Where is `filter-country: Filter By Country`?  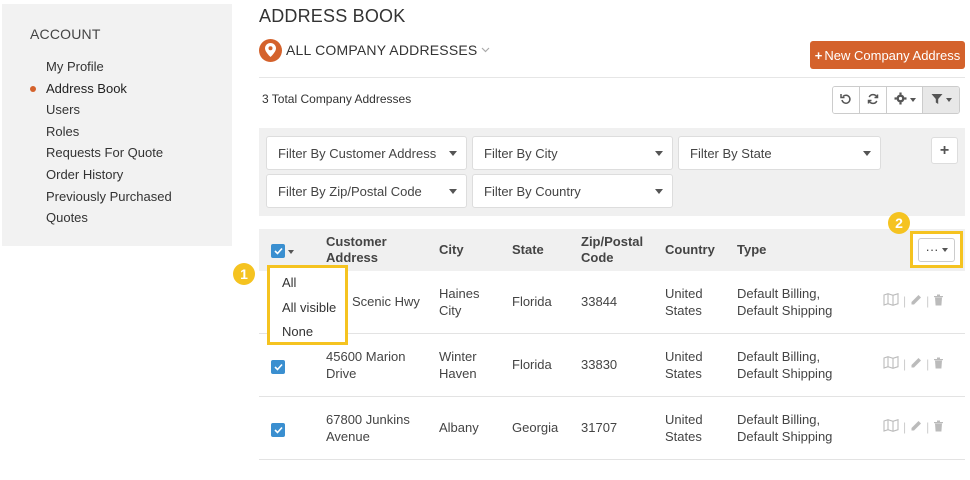
filter-country: Filter By Country is located at coordinates (572, 191).